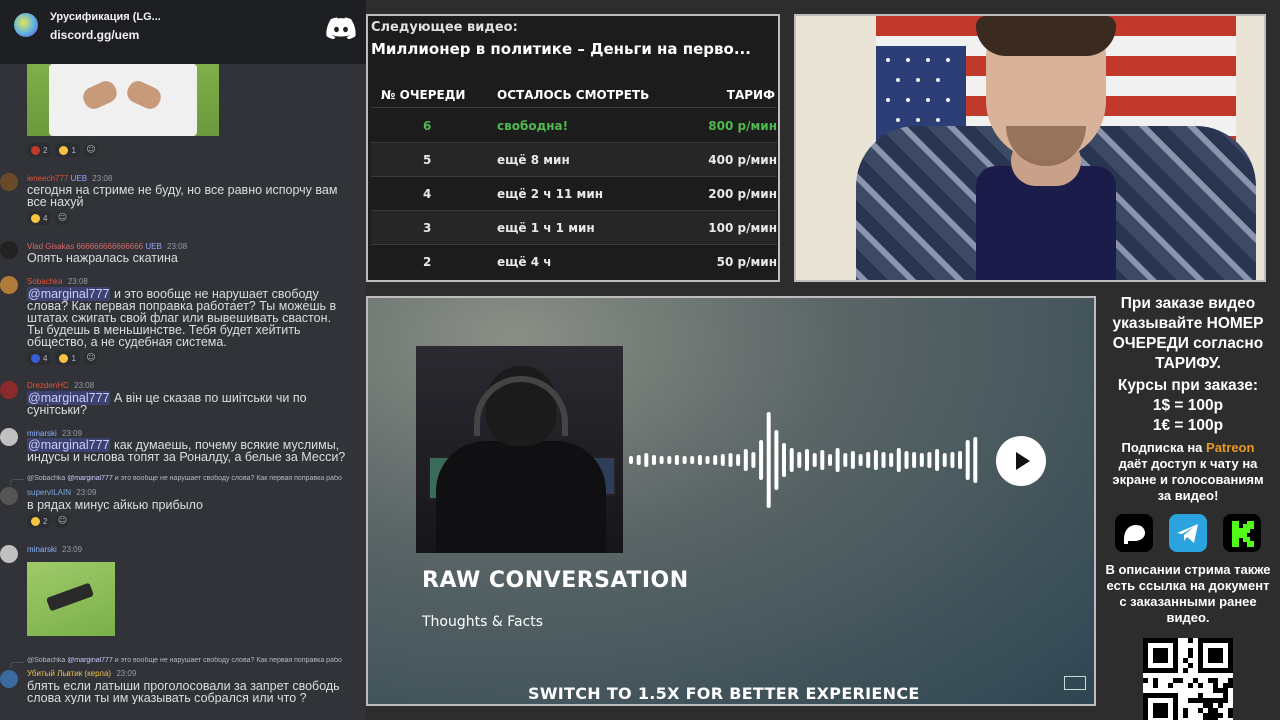 The height and width of the screenshot is (720, 1280). I want to click on streamer-hair, so click(1046, 36).